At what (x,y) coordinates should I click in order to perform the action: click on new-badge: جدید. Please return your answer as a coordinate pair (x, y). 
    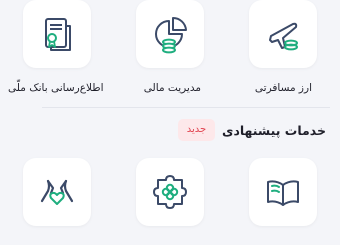
    Looking at the image, I should click on (196, 130).